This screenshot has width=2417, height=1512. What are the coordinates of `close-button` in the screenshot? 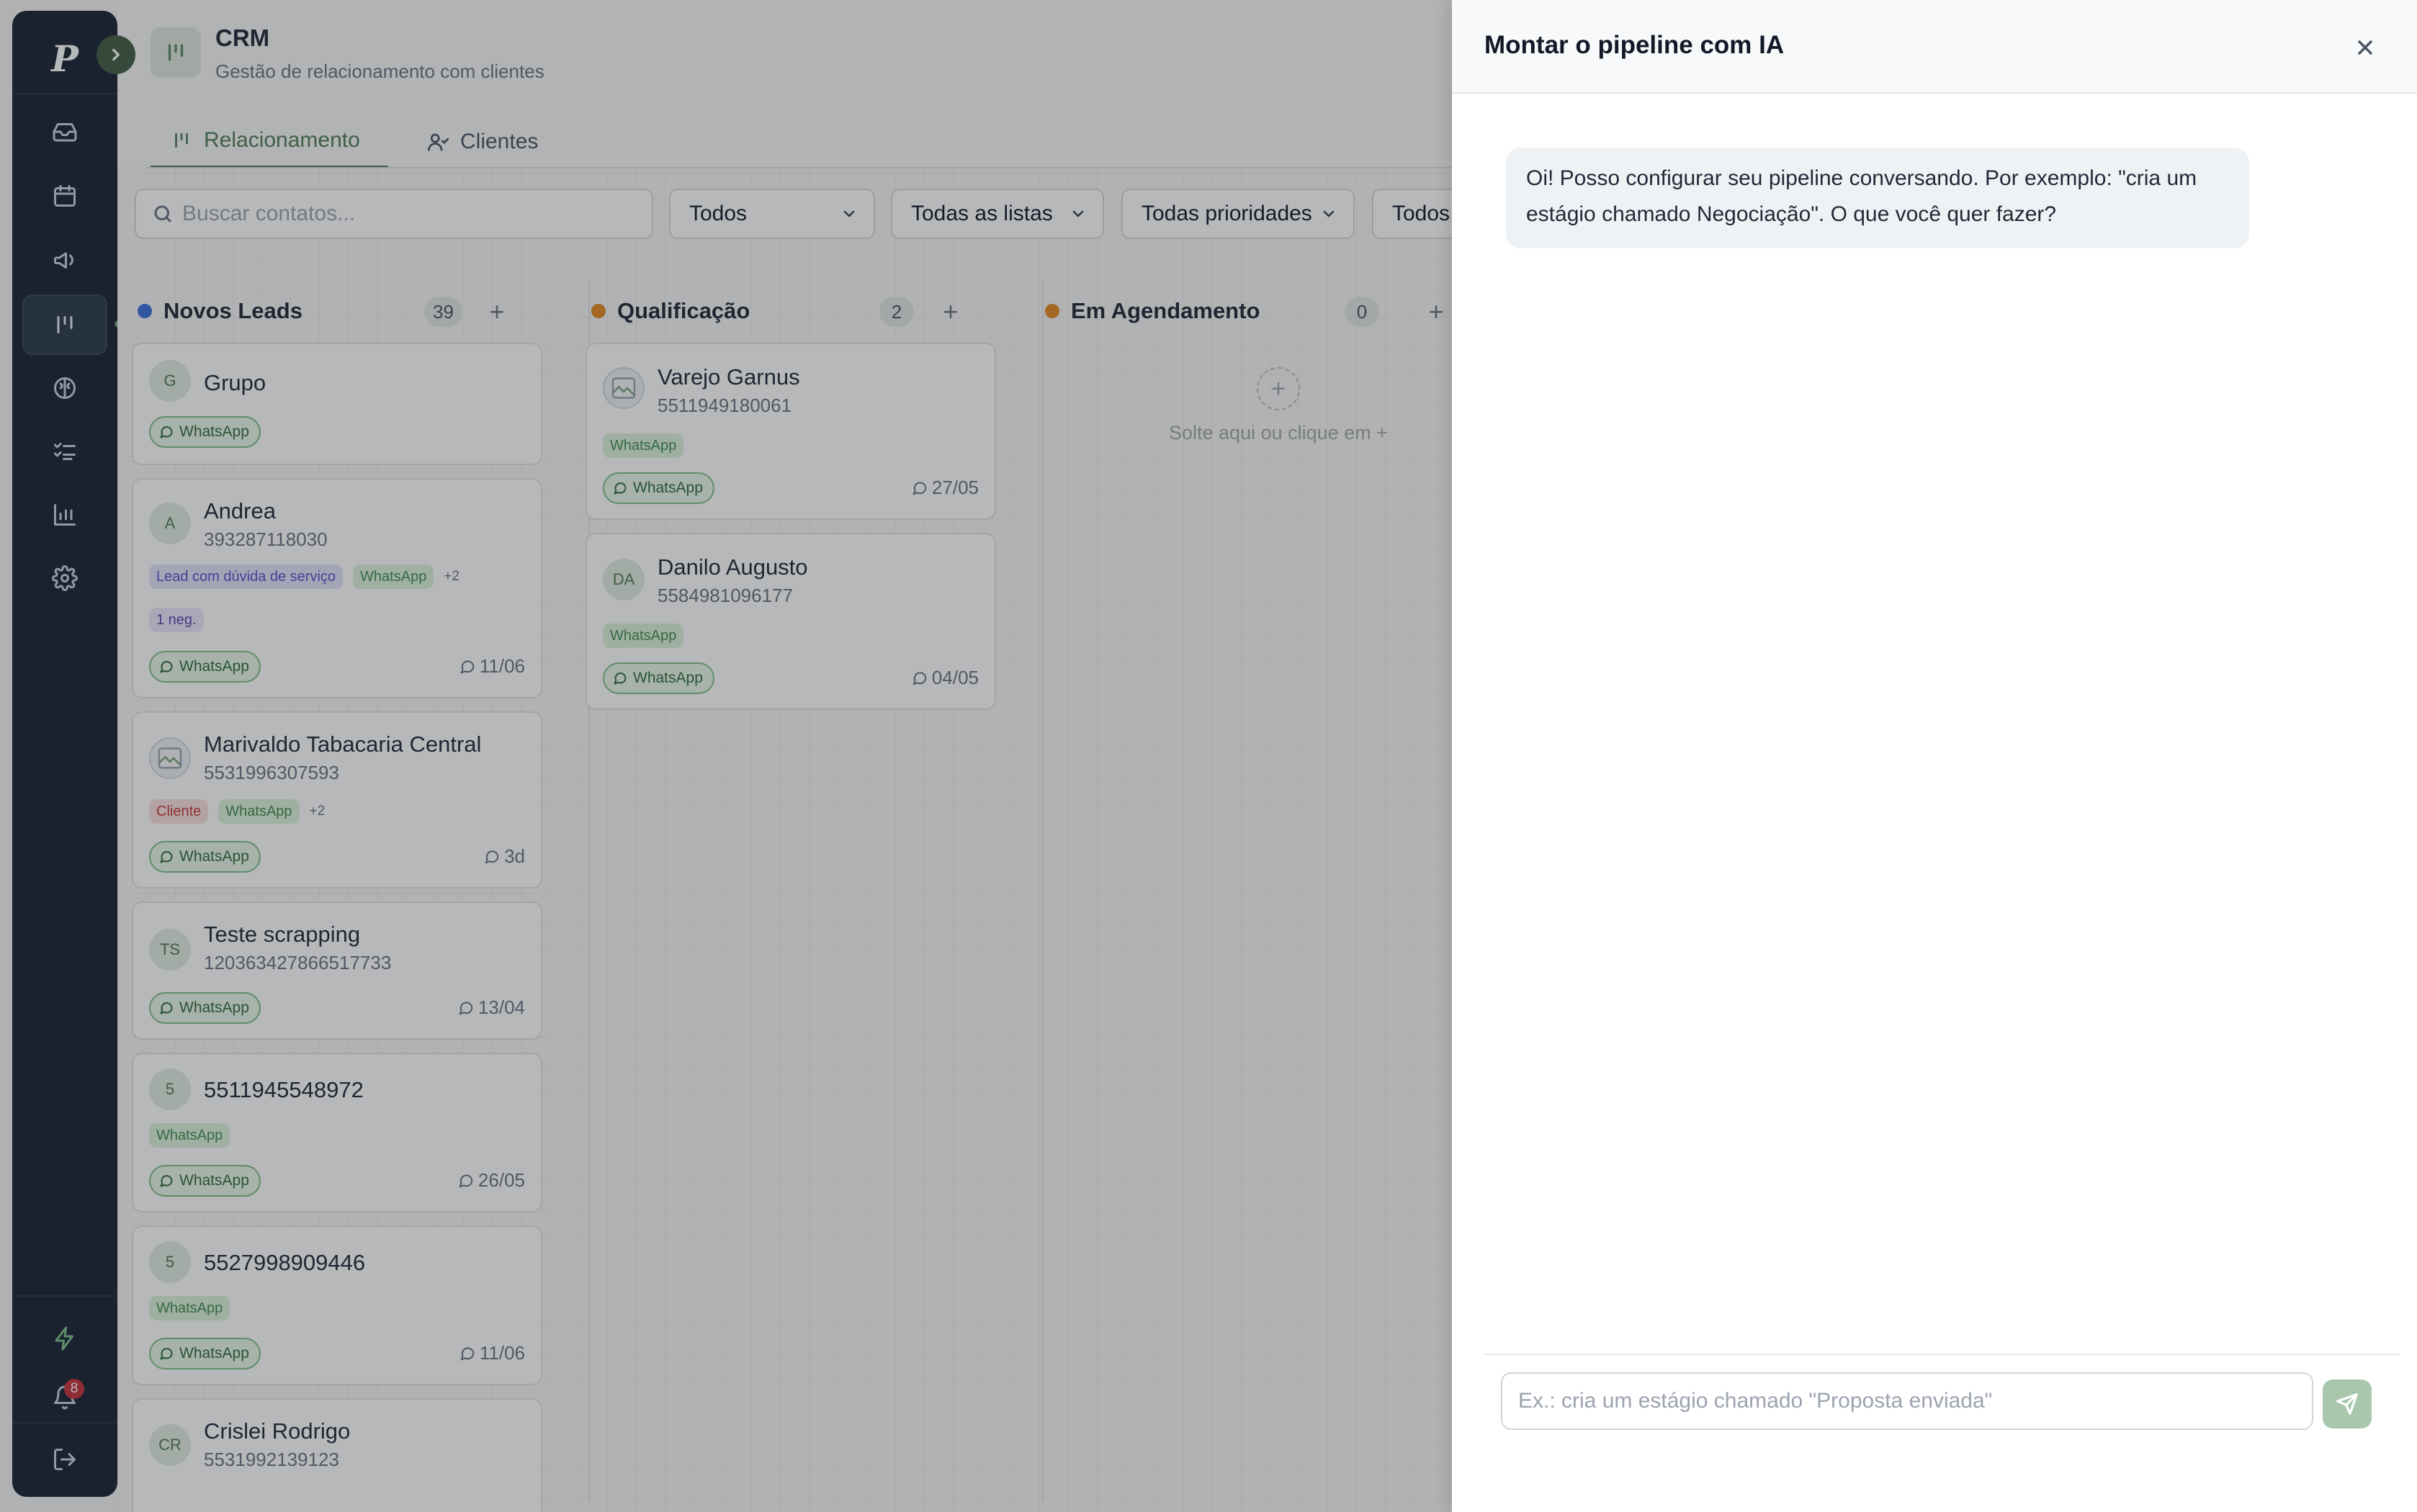 It's located at (2365, 47).